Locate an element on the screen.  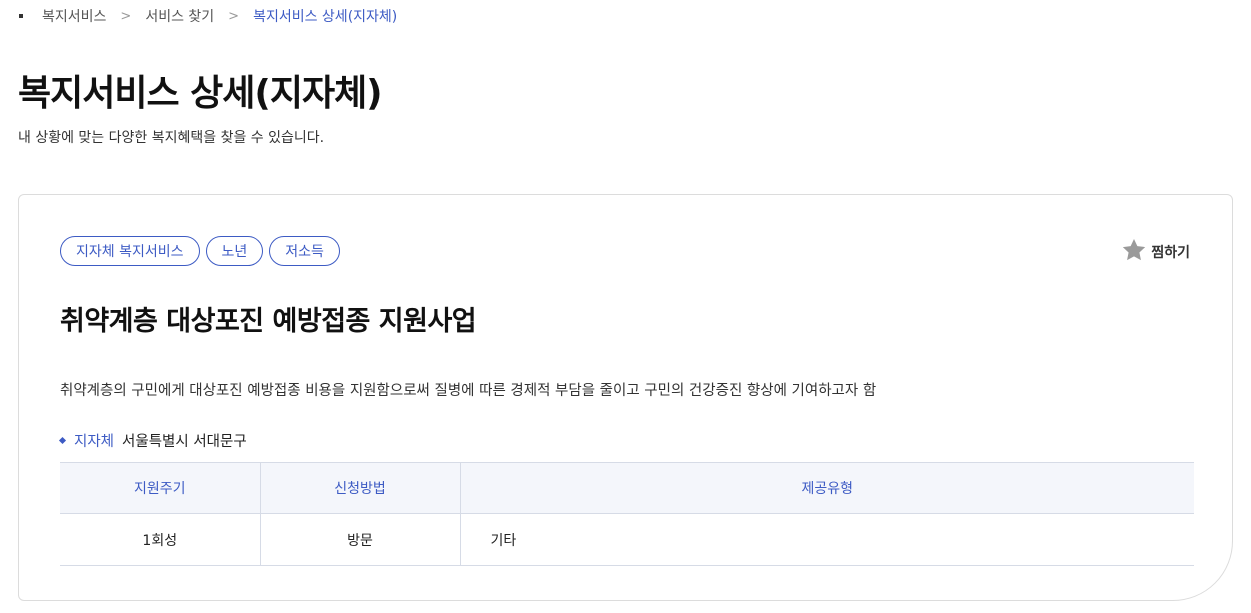
favorite-button: 찜하기 is located at coordinates (1155, 252).